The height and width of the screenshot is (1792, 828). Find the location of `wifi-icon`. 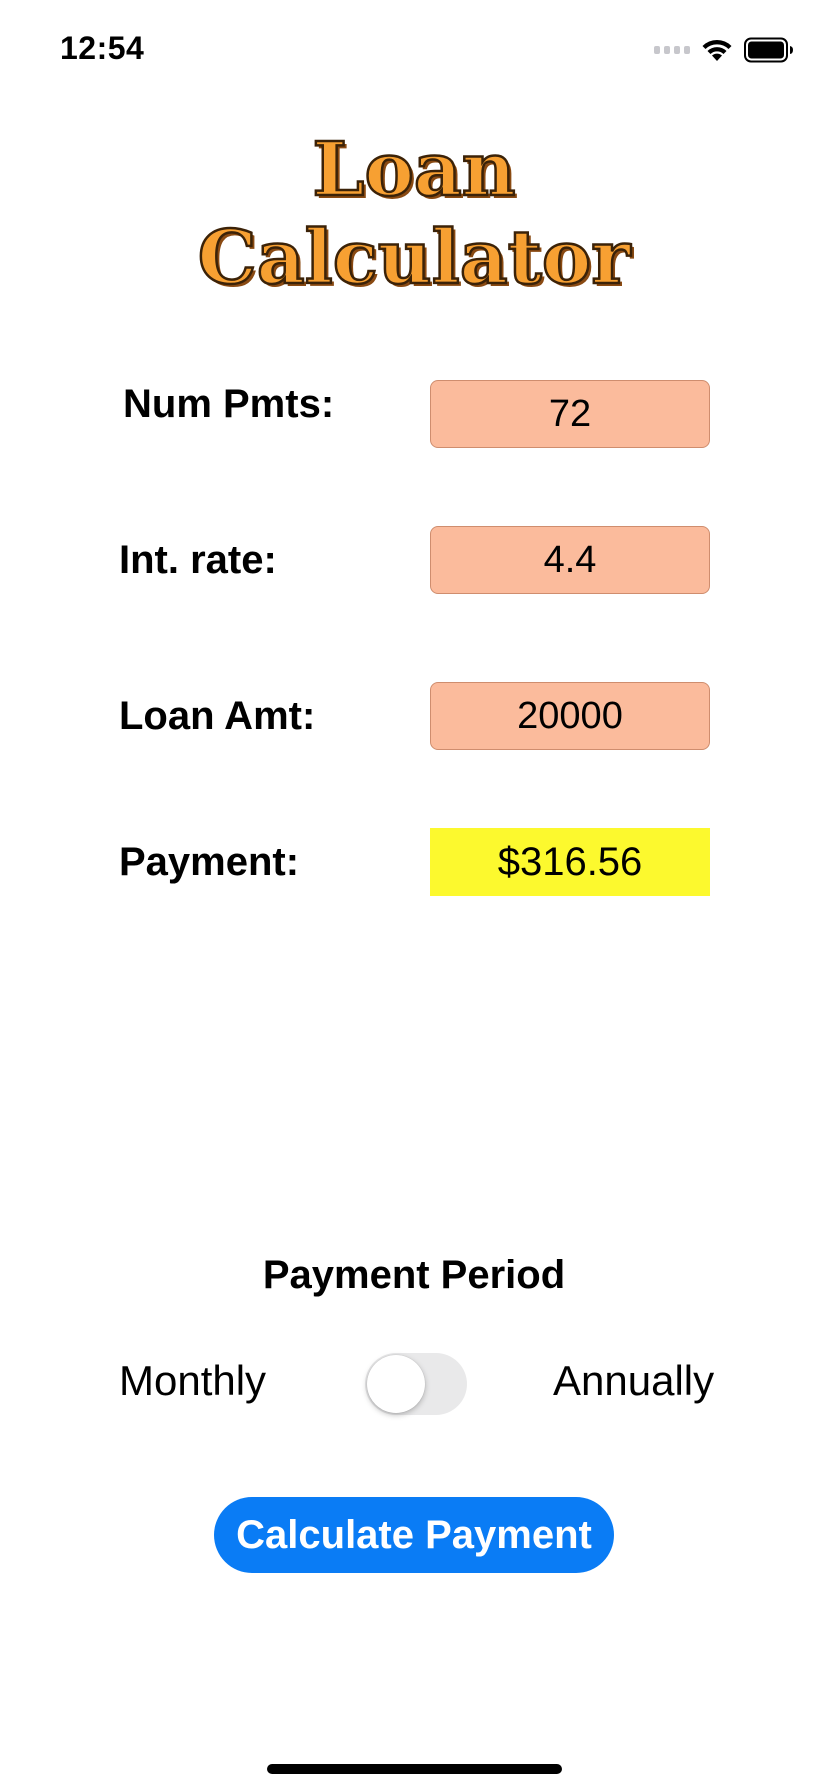

wifi-icon is located at coordinates (717, 50).